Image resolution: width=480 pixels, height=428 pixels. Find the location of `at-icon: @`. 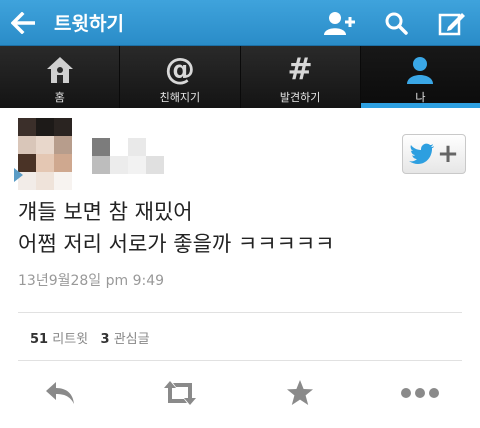

at-icon: @ is located at coordinates (179, 69).